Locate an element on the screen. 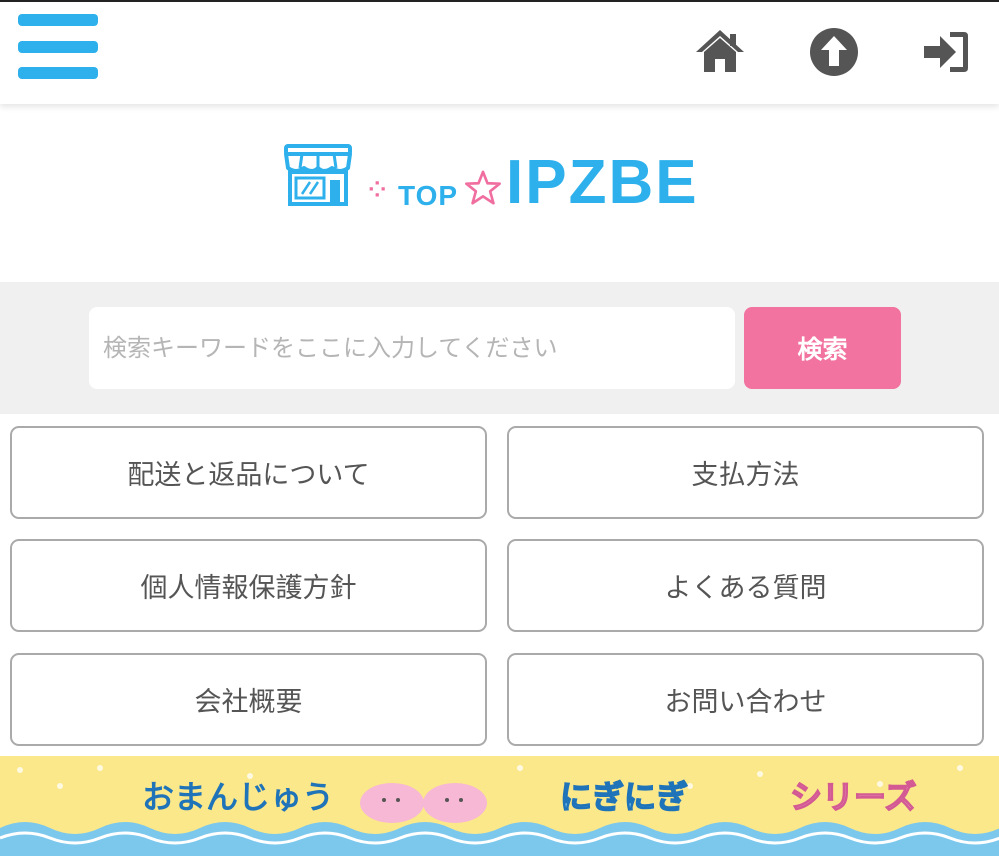  arrow-up-circle-icon is located at coordinates (834, 52).